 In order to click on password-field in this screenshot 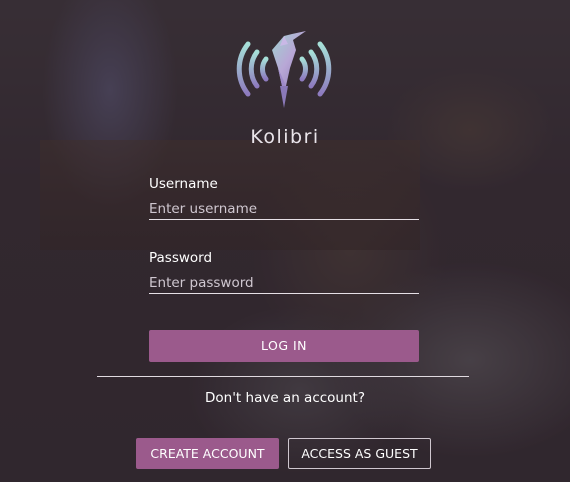, I will do `click(284, 283)`.